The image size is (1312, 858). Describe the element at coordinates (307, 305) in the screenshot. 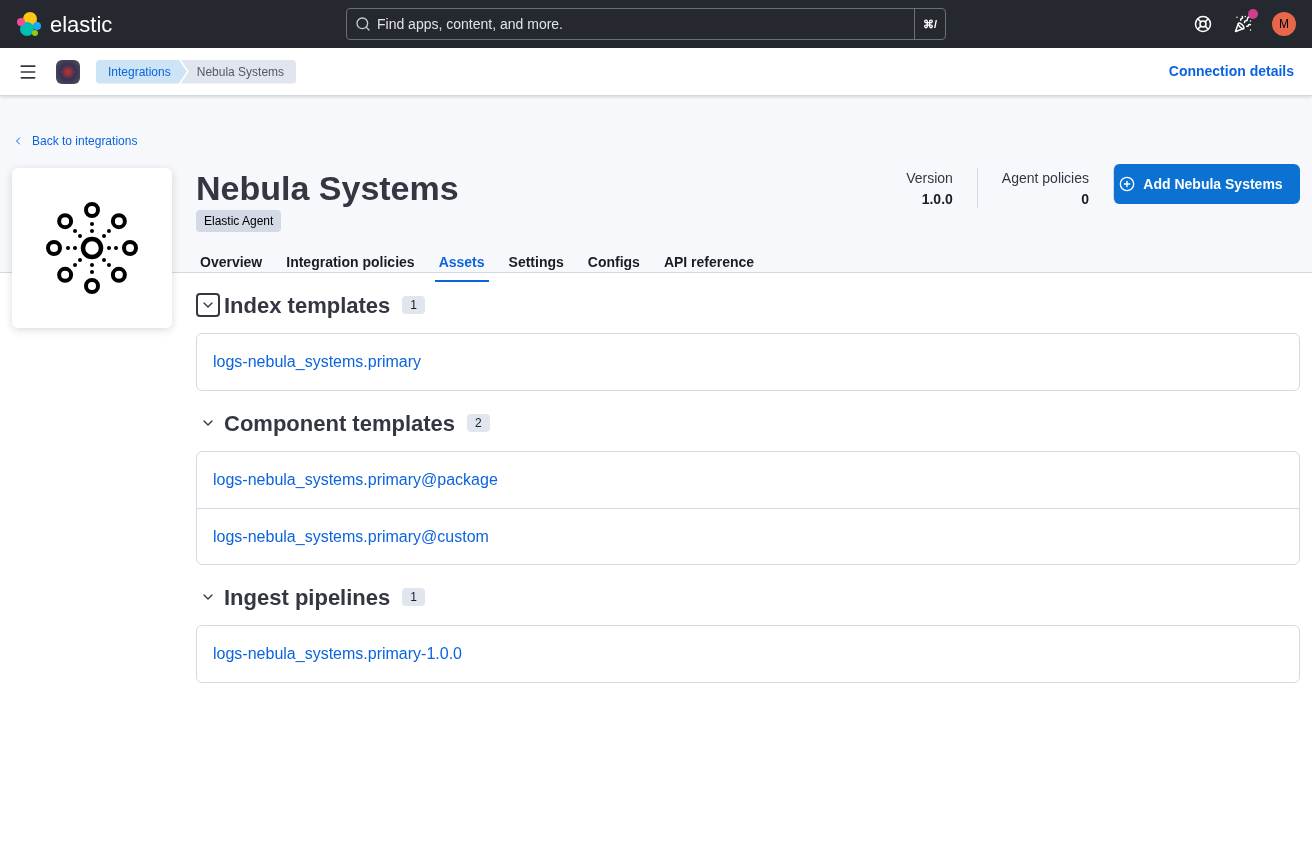

I see `section-title: Index templates` at that location.